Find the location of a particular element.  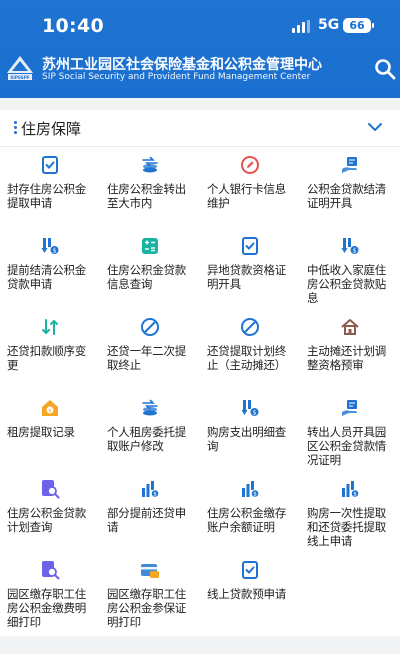

service-item-label: 提前结清公积金贷款申请 is located at coordinates (47, 277).